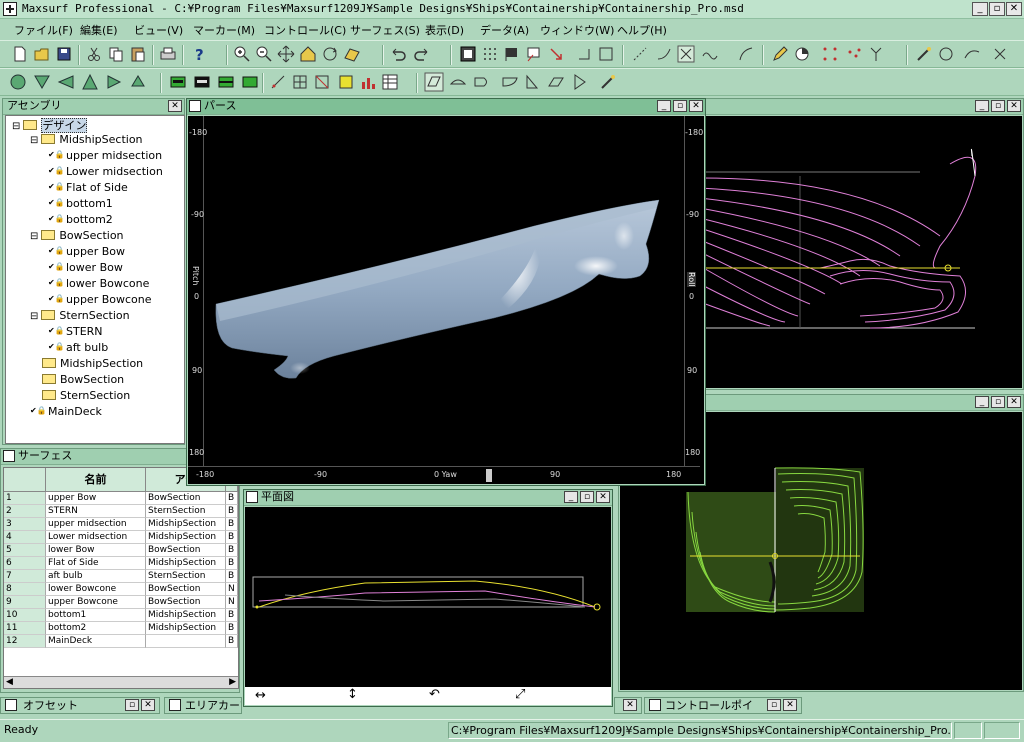  I want to click on pencil-icon, so click(780, 54).